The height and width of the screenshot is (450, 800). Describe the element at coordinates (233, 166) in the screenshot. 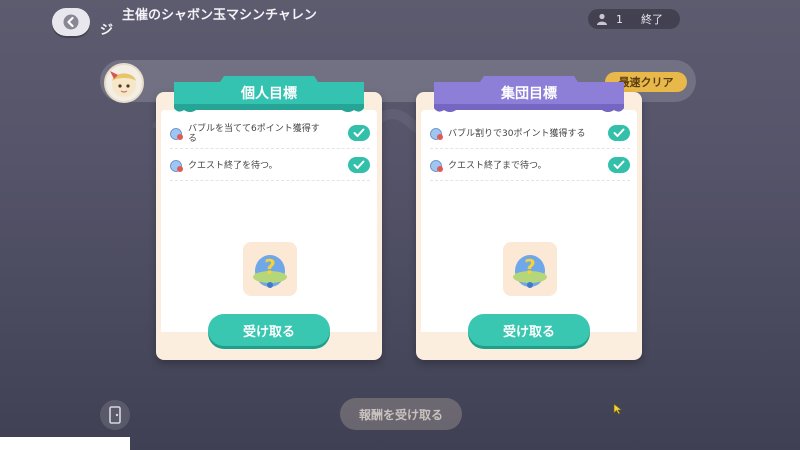

I see `task-text: クエスト終了を待つ。` at that location.